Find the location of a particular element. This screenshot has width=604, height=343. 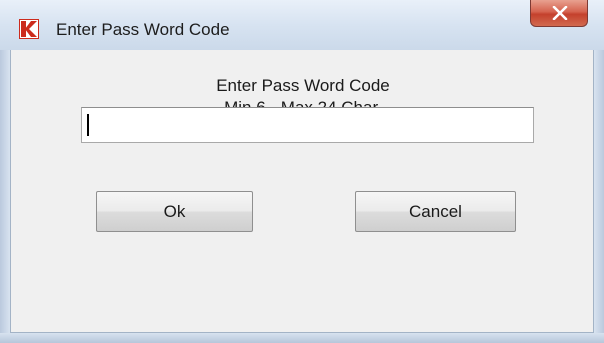

close-button is located at coordinates (559, 13).